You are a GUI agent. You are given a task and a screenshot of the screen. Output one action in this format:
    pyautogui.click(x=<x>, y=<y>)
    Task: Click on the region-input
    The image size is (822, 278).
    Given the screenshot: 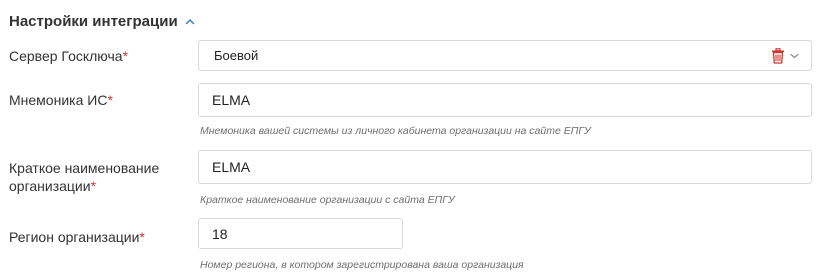 What is the action you would take?
    pyautogui.click(x=300, y=233)
    